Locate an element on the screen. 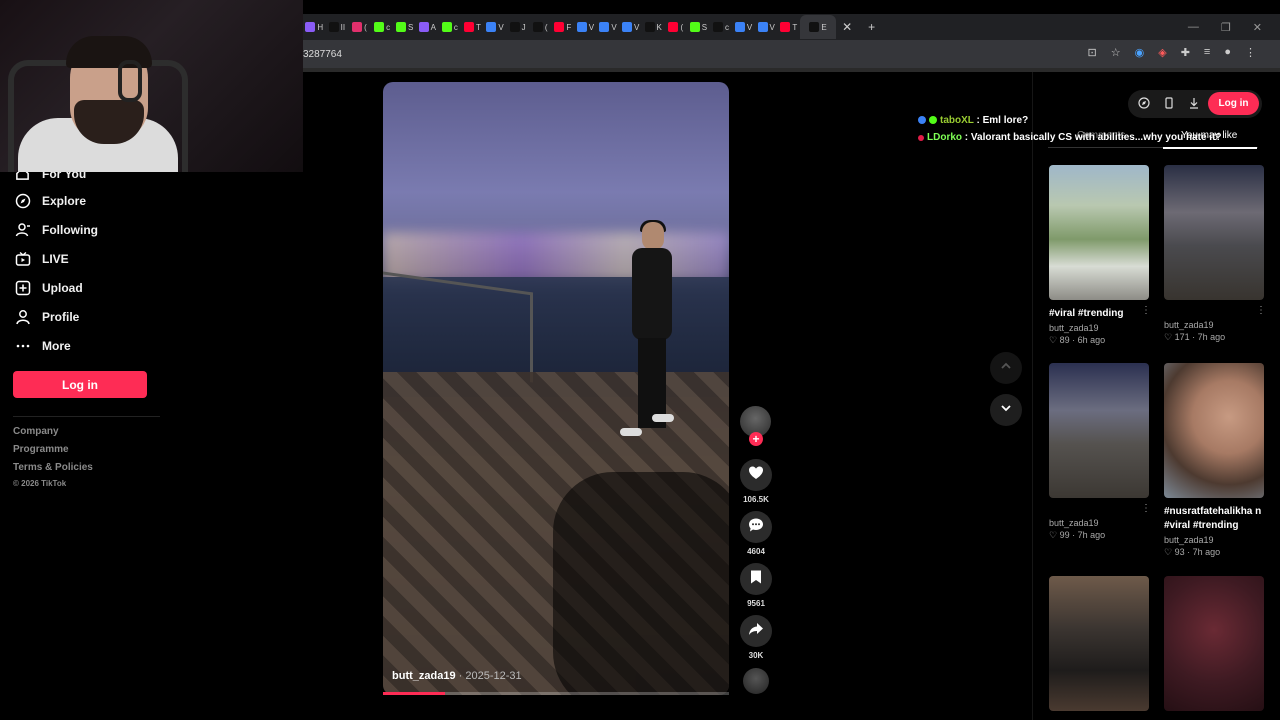 The width and height of the screenshot is (1280, 720). browser-tab: A is located at coordinates (427, 27).